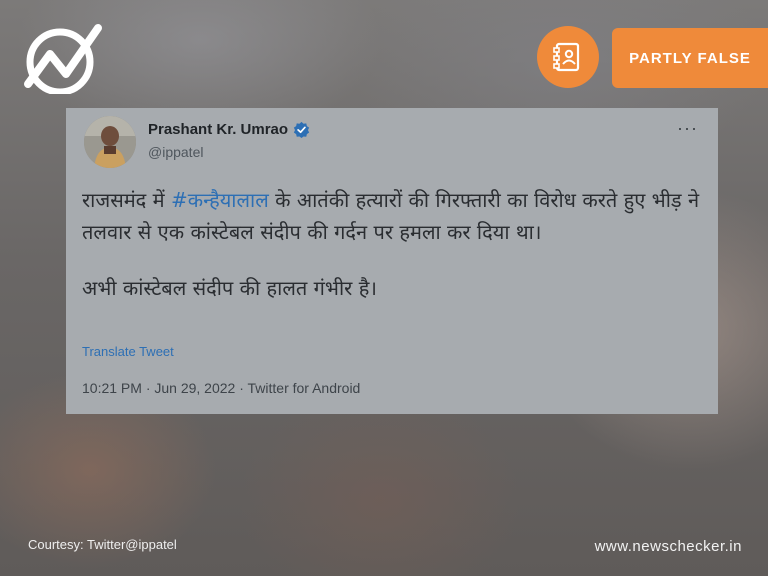 The height and width of the screenshot is (576, 768). Describe the element at coordinates (126, 200) in the screenshot. I see `tweet-text-pre: राजसमंद में` at that location.